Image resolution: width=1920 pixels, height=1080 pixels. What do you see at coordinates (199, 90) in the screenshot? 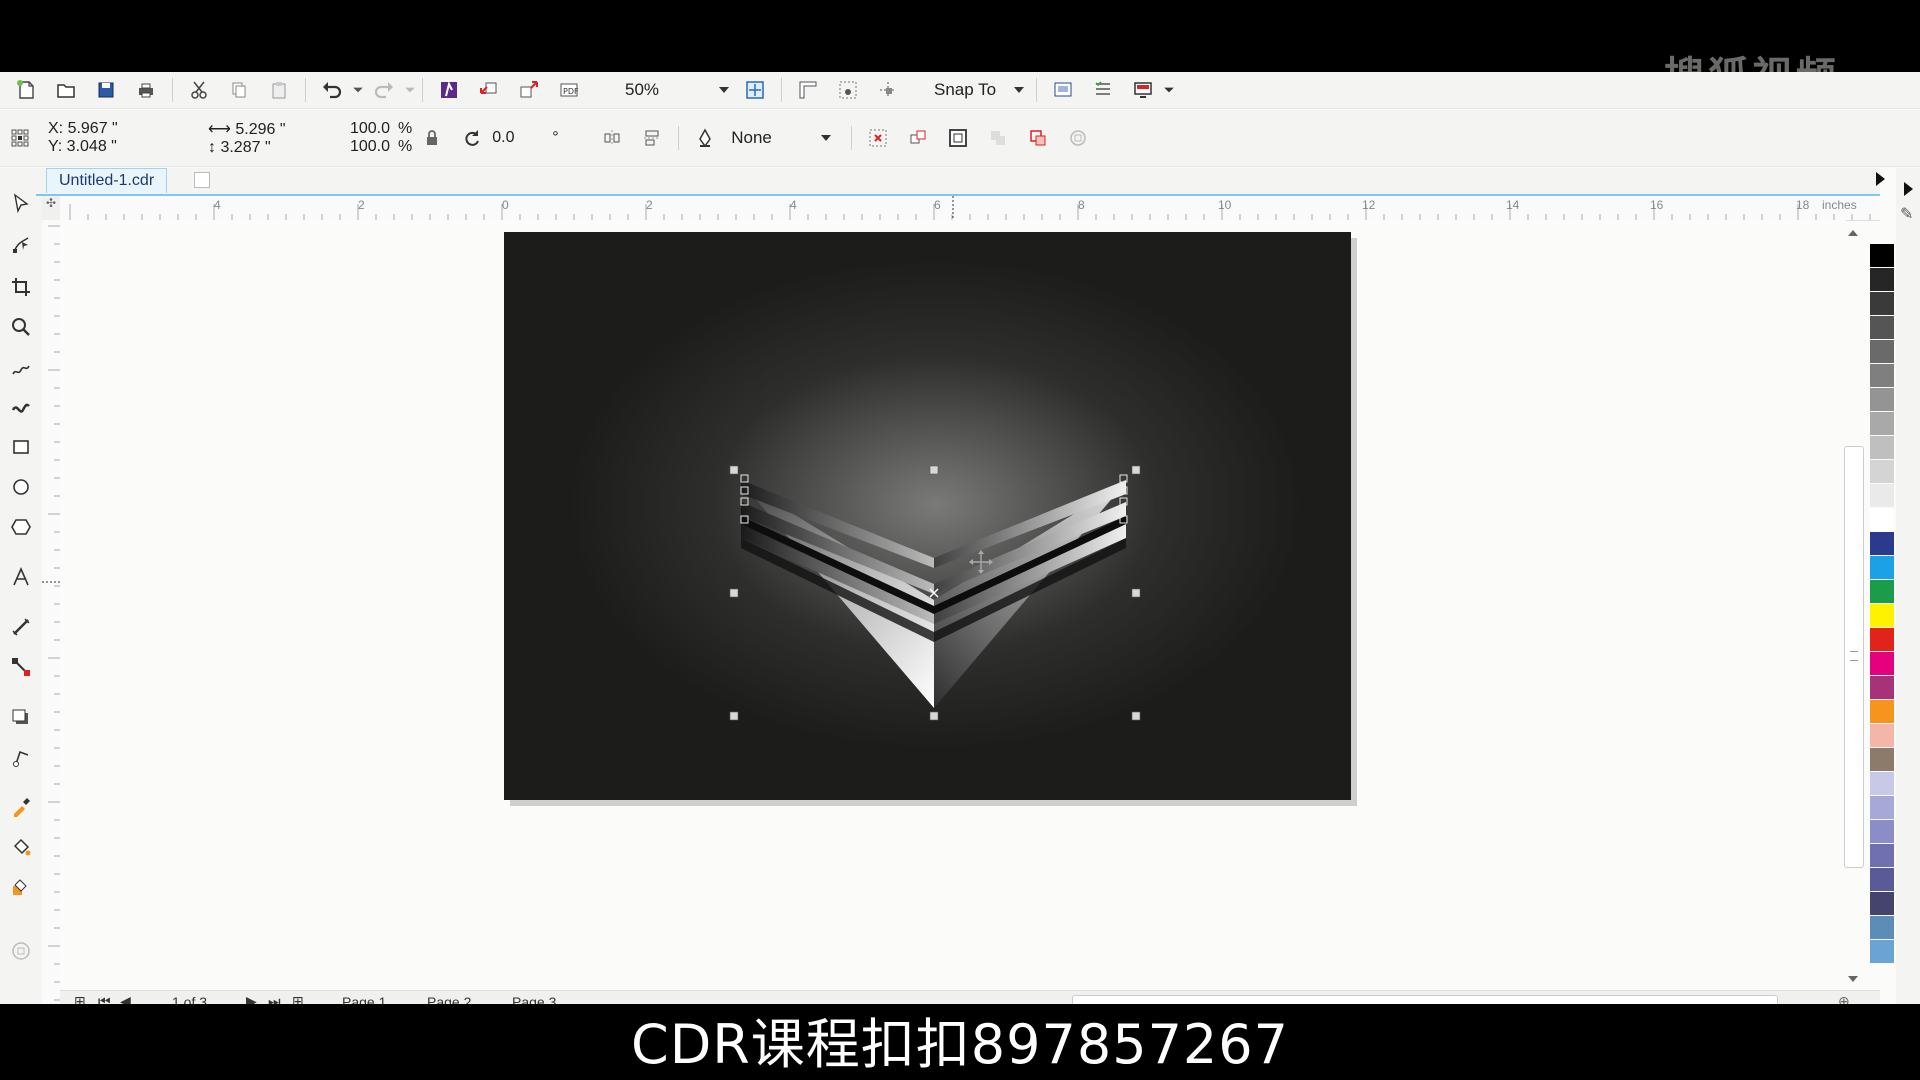
I see `cut-button` at bounding box center [199, 90].